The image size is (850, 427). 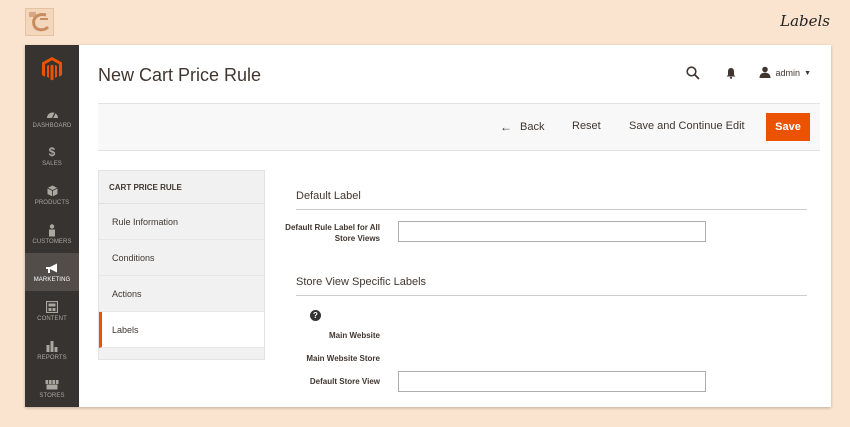 I want to click on store-view-label-input, so click(x=552, y=381).